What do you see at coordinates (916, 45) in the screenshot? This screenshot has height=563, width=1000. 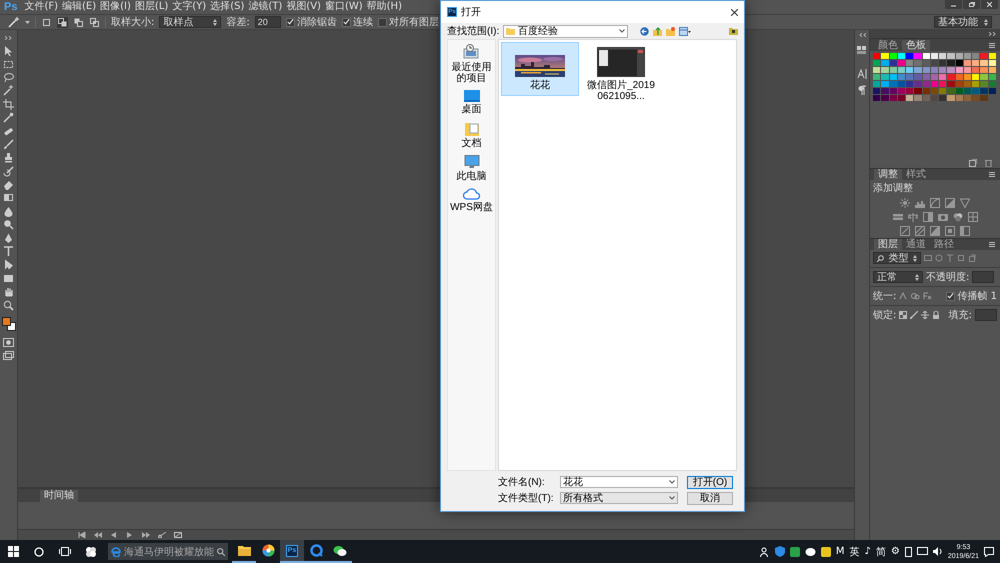 I see `panel-tab: 色板` at bounding box center [916, 45].